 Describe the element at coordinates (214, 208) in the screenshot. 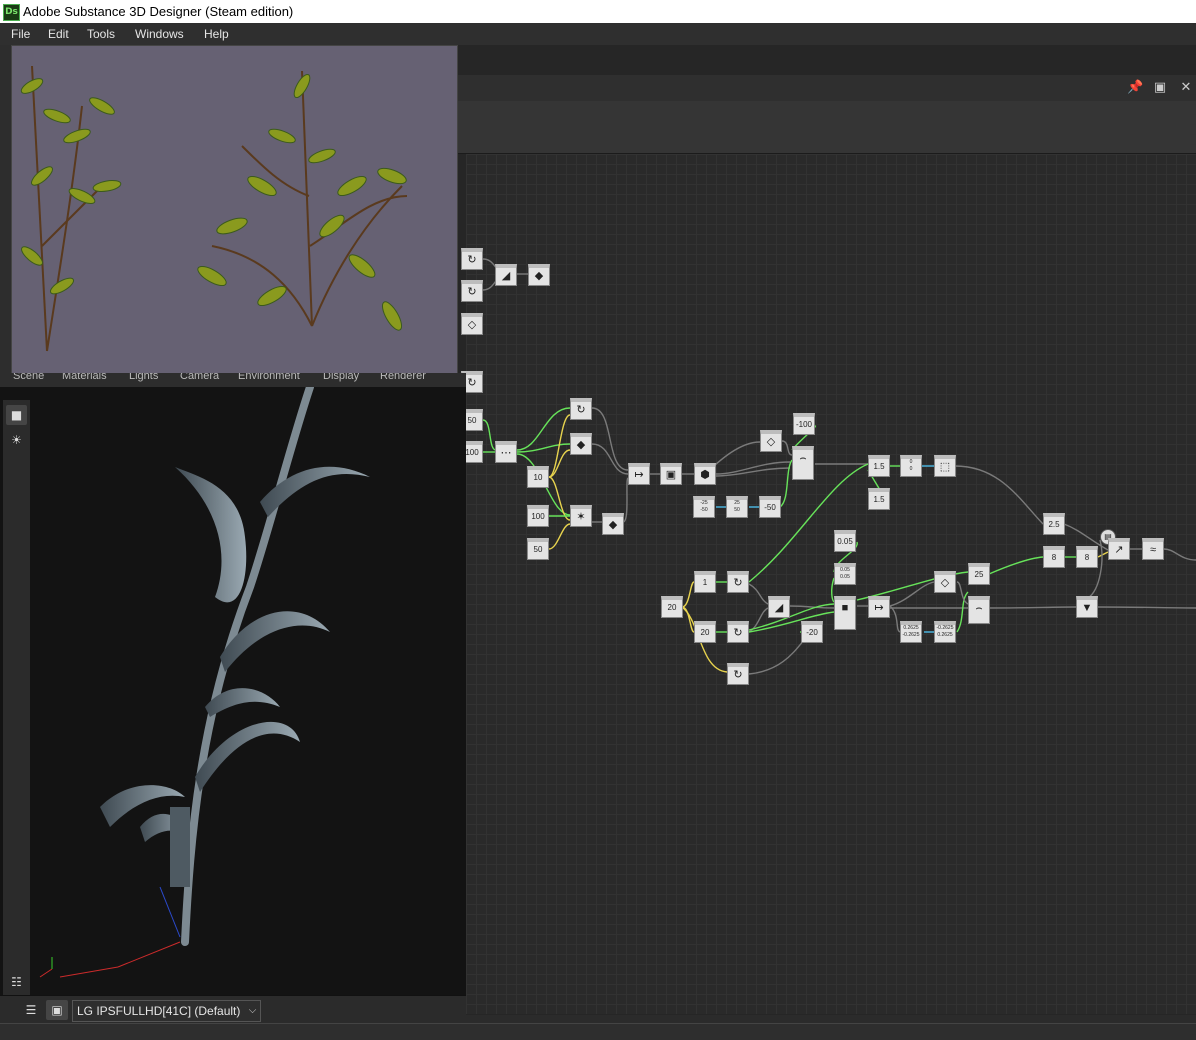

I see `plant-preview-image` at that location.